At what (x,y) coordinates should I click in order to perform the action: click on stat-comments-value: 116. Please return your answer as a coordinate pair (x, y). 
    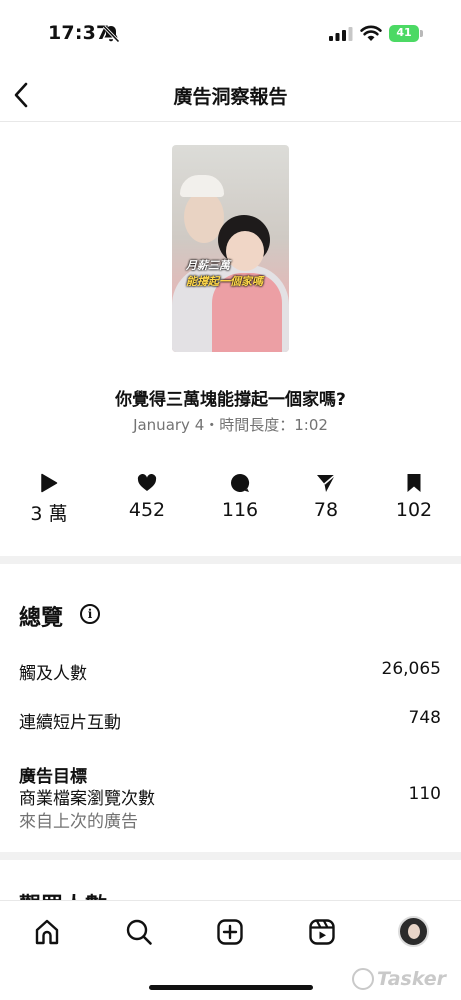
    Looking at the image, I should click on (240, 510).